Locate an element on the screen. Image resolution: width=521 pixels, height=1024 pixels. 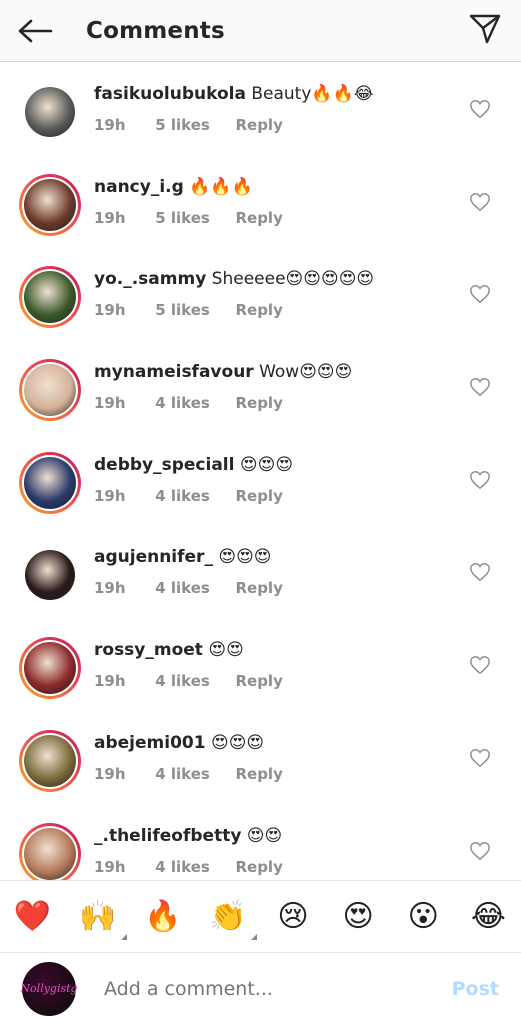
comment-line: agujennifer_ 😍😍😍 is located at coordinates (183, 557).